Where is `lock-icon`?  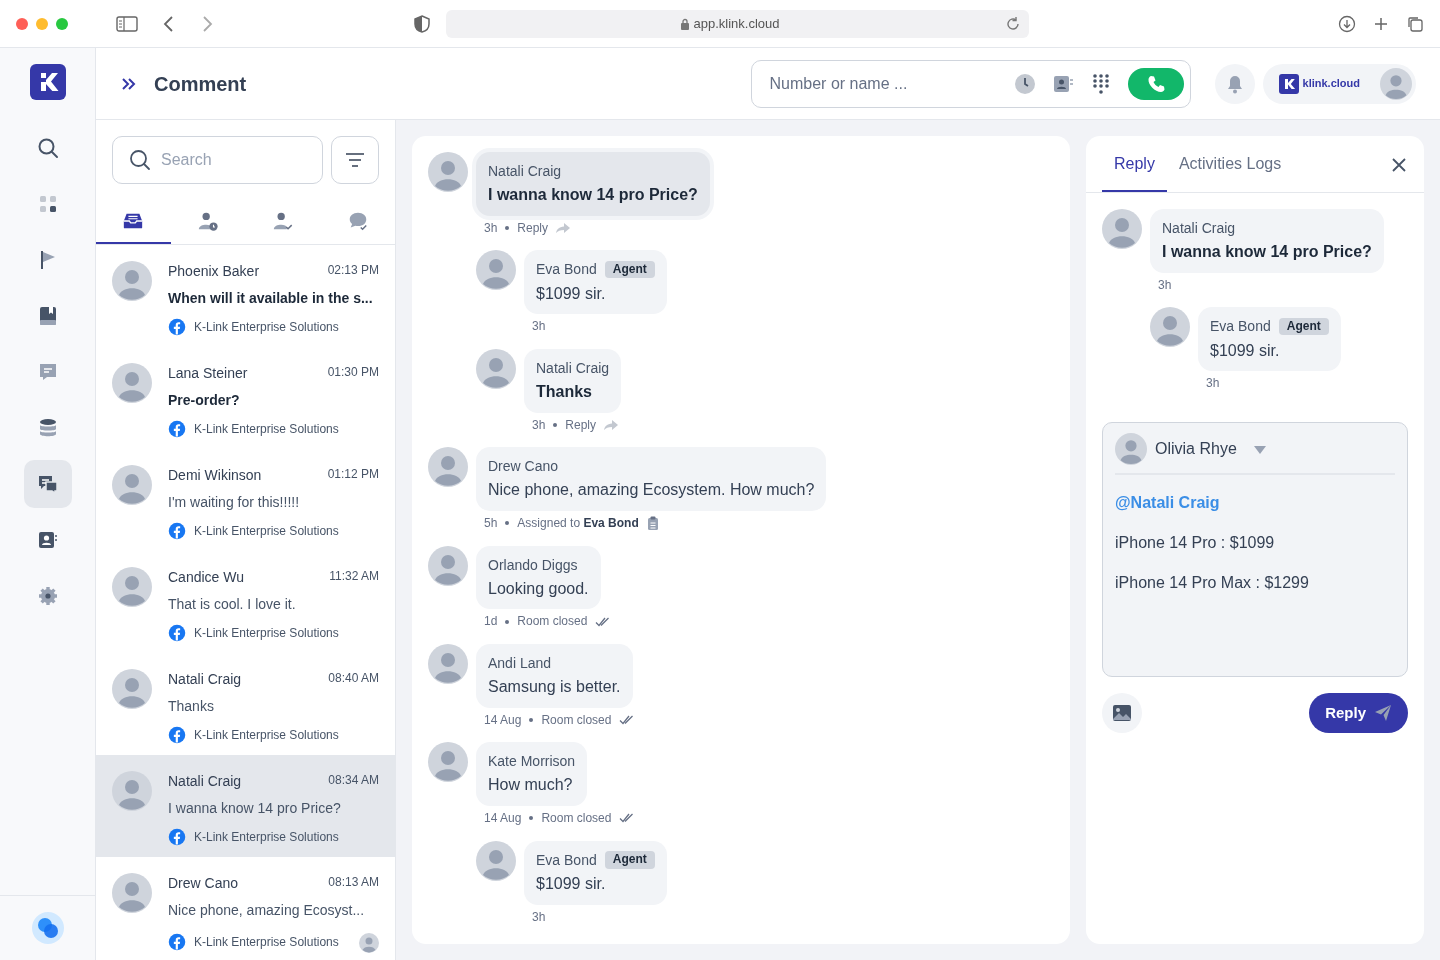 lock-icon is located at coordinates (684, 23).